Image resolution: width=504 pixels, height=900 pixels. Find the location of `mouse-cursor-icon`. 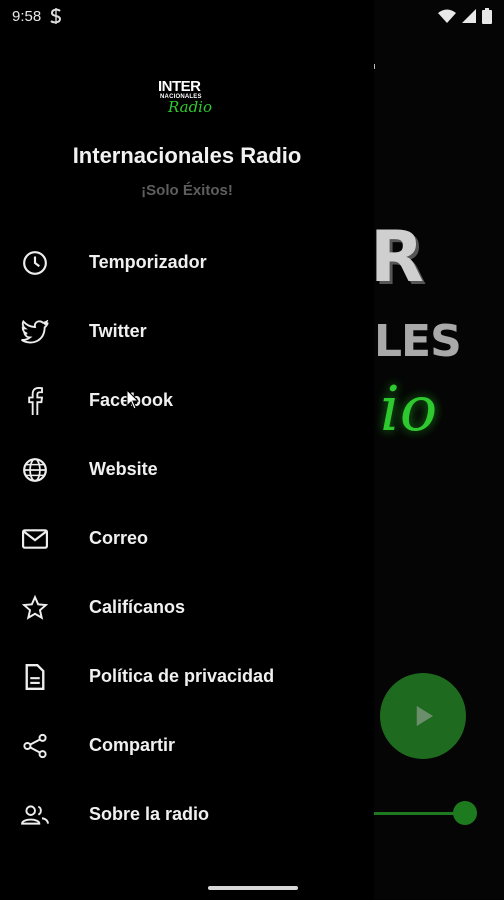

mouse-cursor-icon is located at coordinates (133, 399).